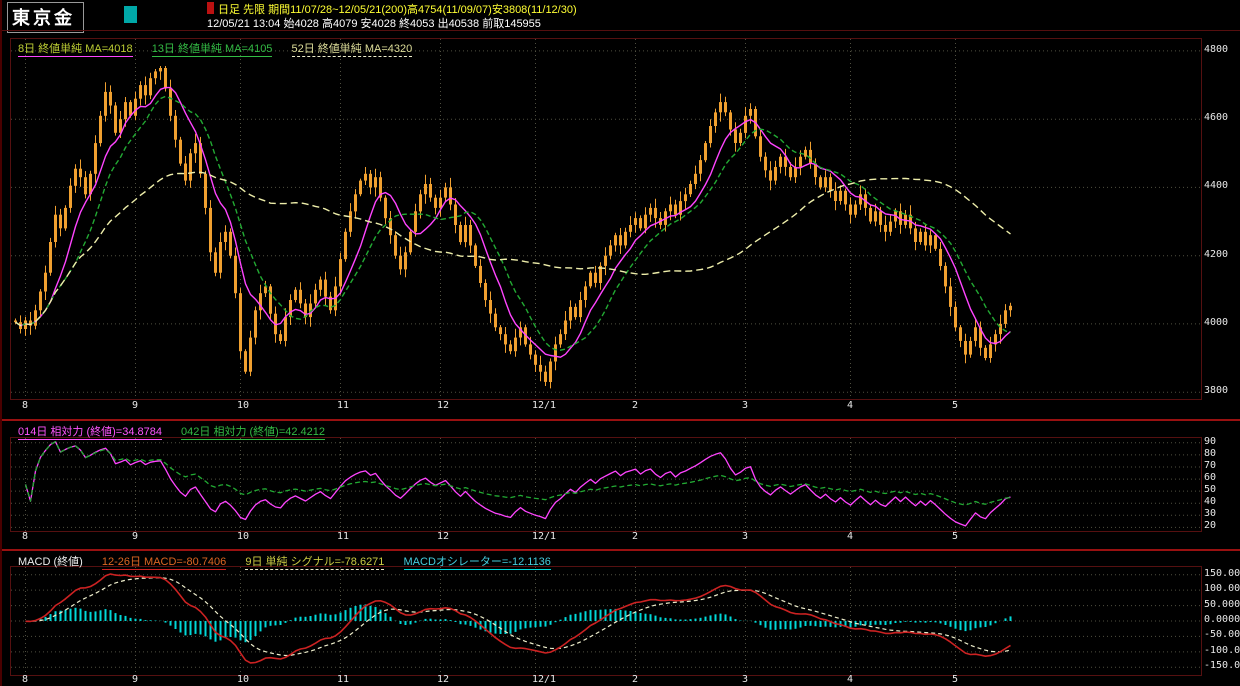  What do you see at coordinates (164, 563) in the screenshot?
I see `macd-value-legend: 12-26日 MACD=-80.7406` at bounding box center [164, 563].